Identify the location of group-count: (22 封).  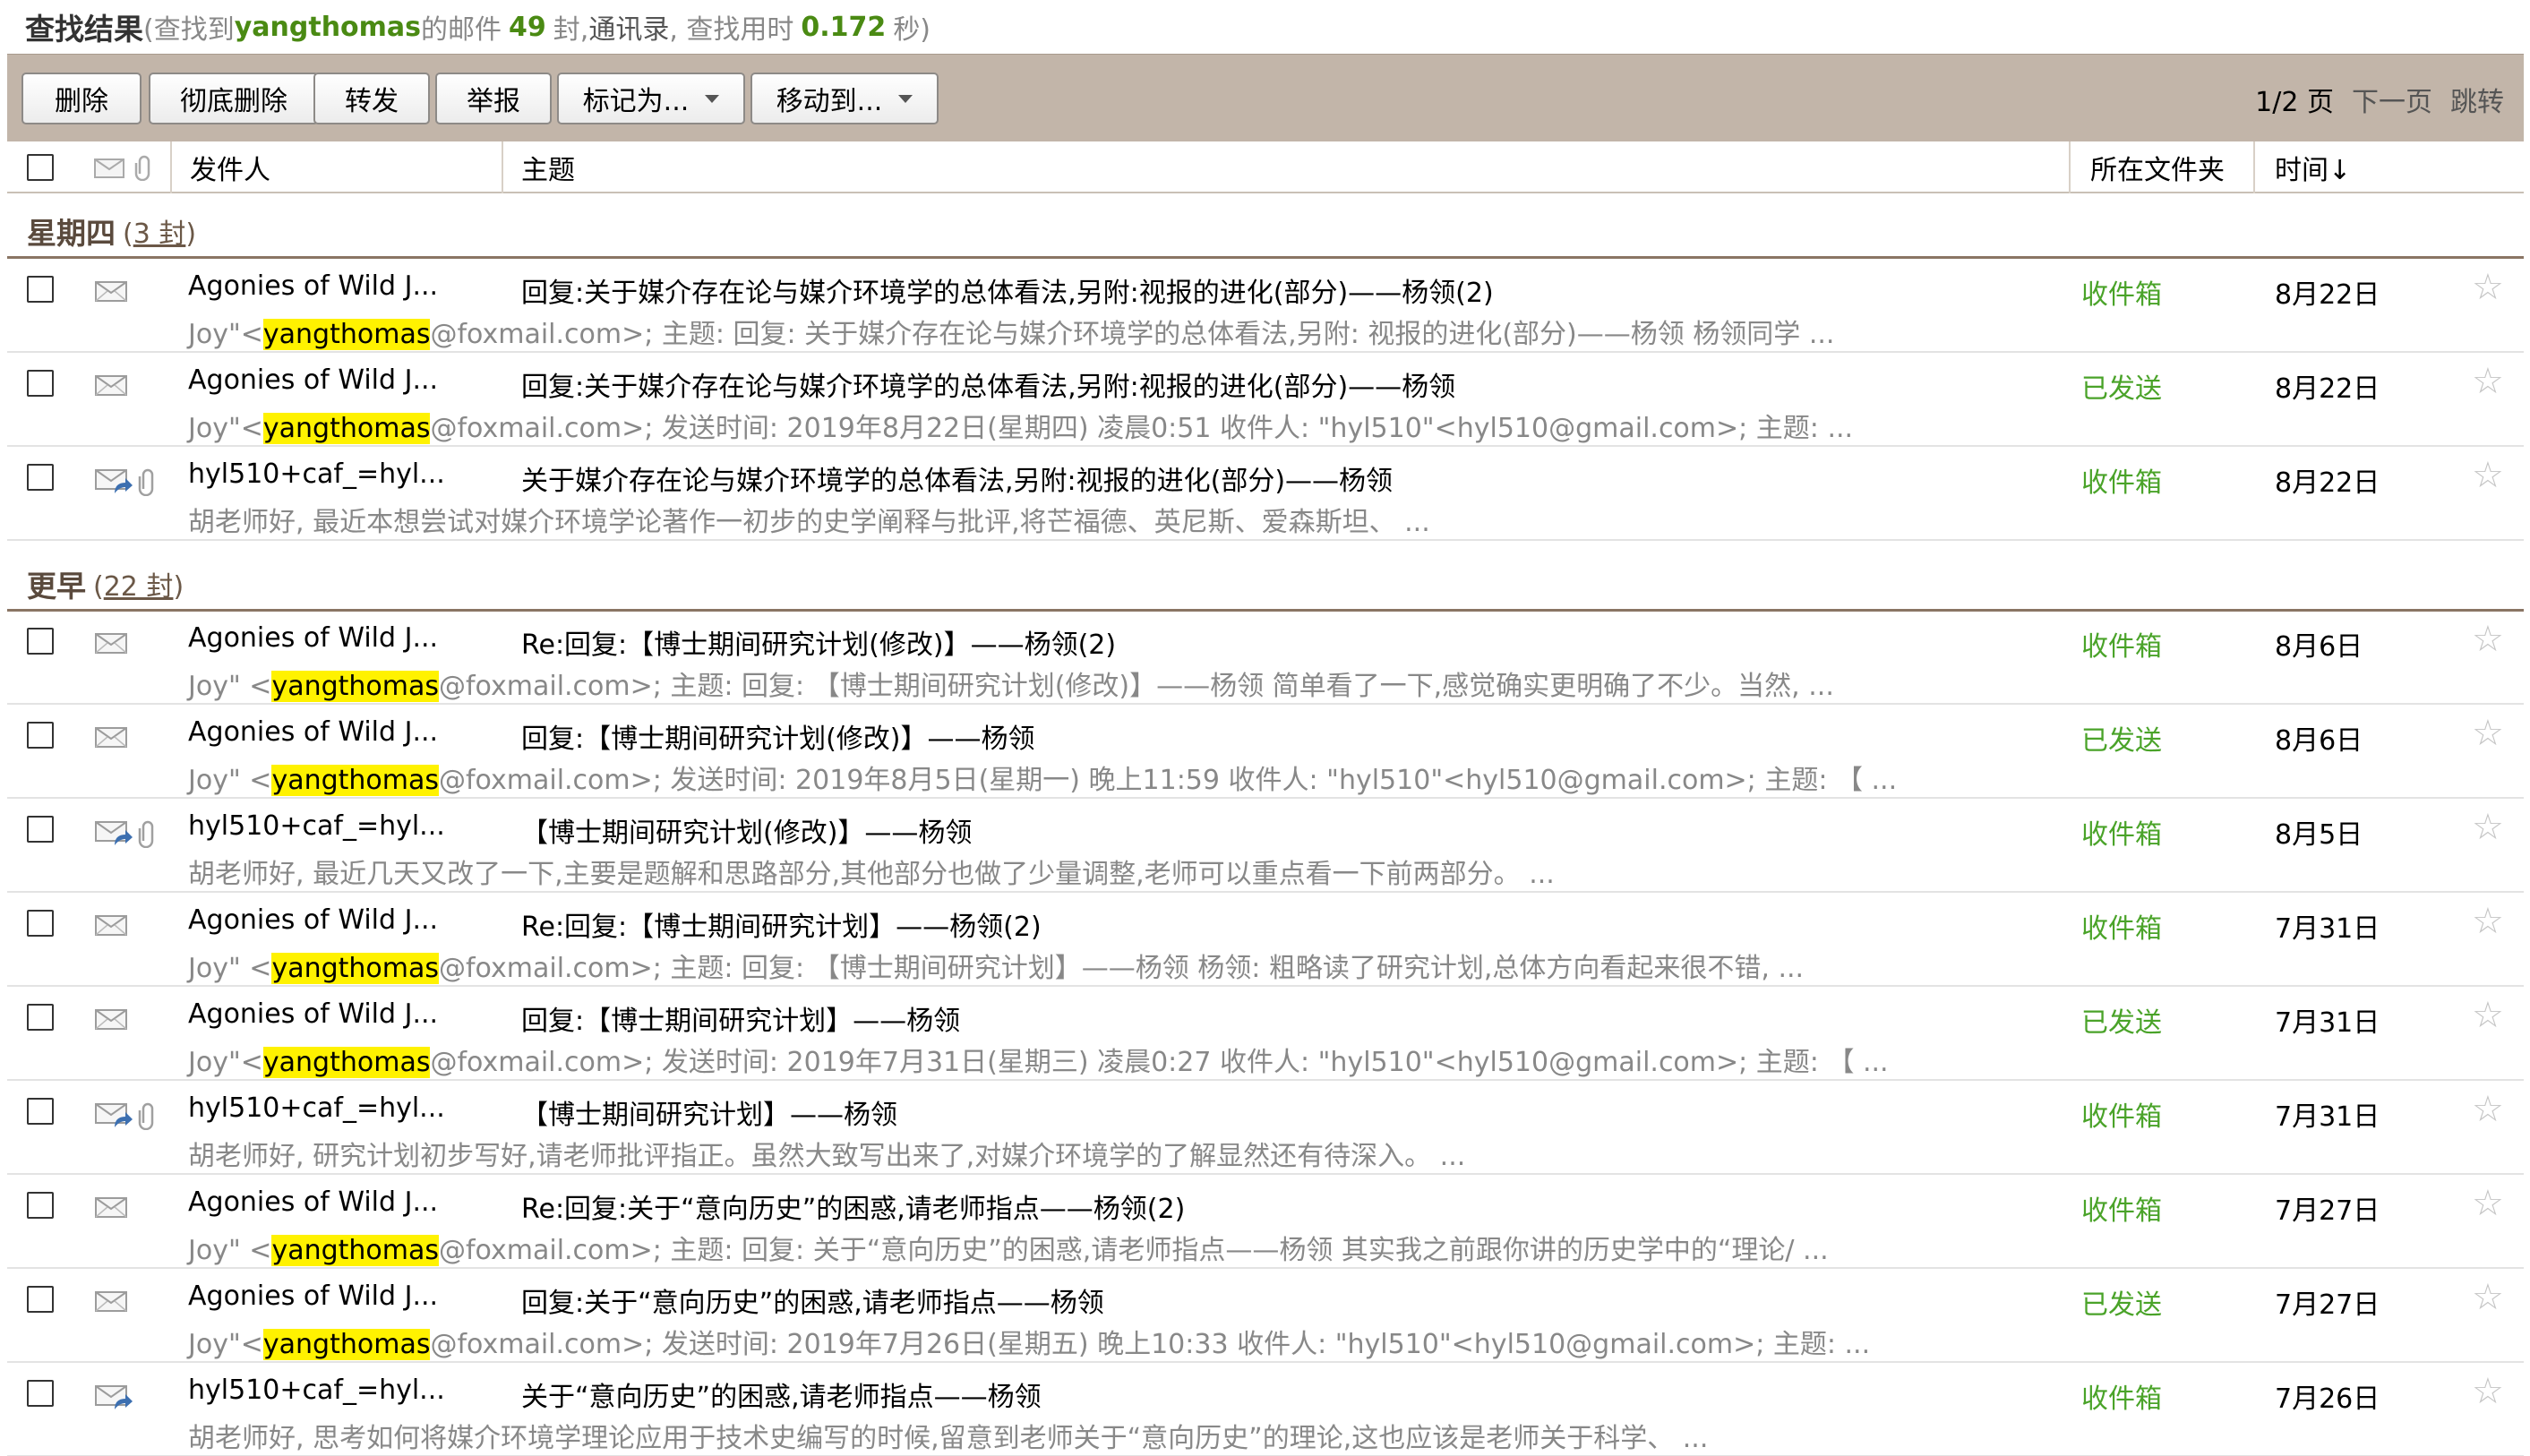
(138, 584).